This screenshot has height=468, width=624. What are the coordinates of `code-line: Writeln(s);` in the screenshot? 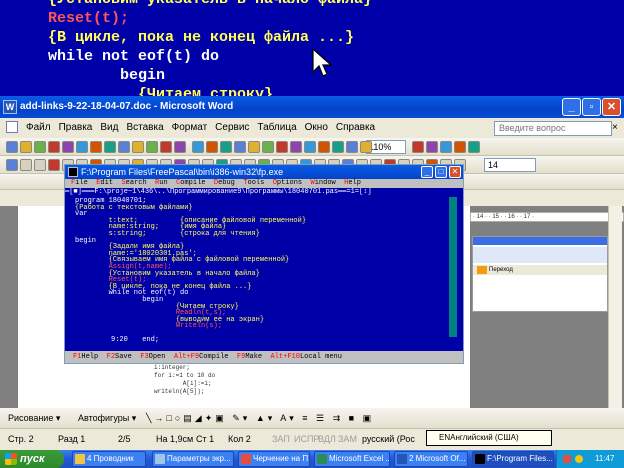 It's located at (148, 326).